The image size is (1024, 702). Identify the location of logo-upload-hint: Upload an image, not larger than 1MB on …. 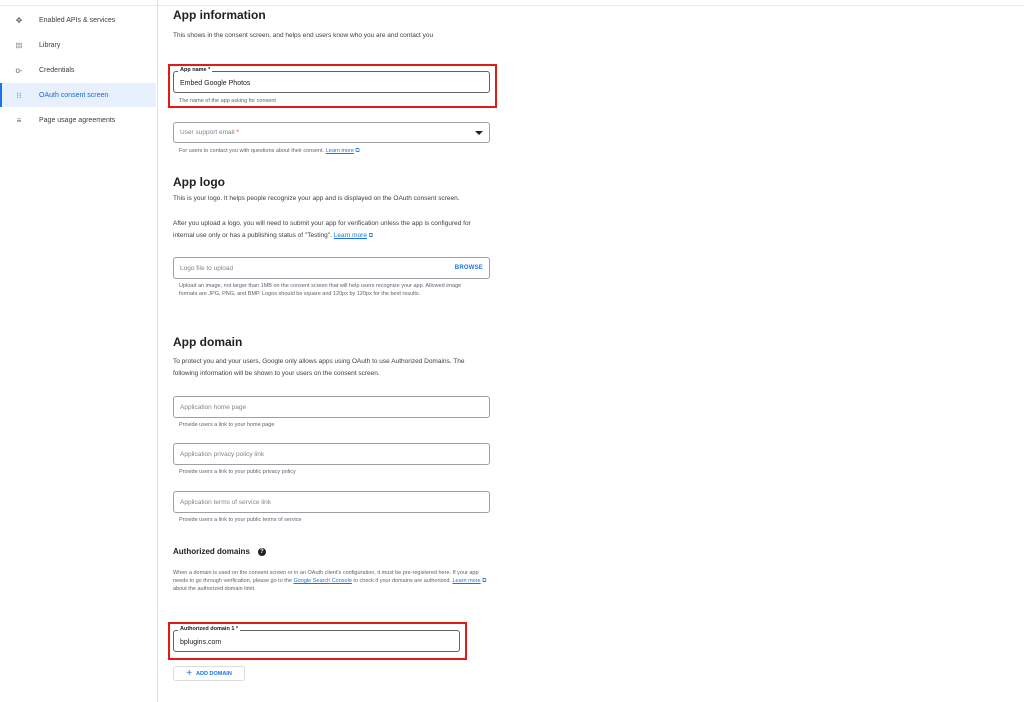
(320, 290).